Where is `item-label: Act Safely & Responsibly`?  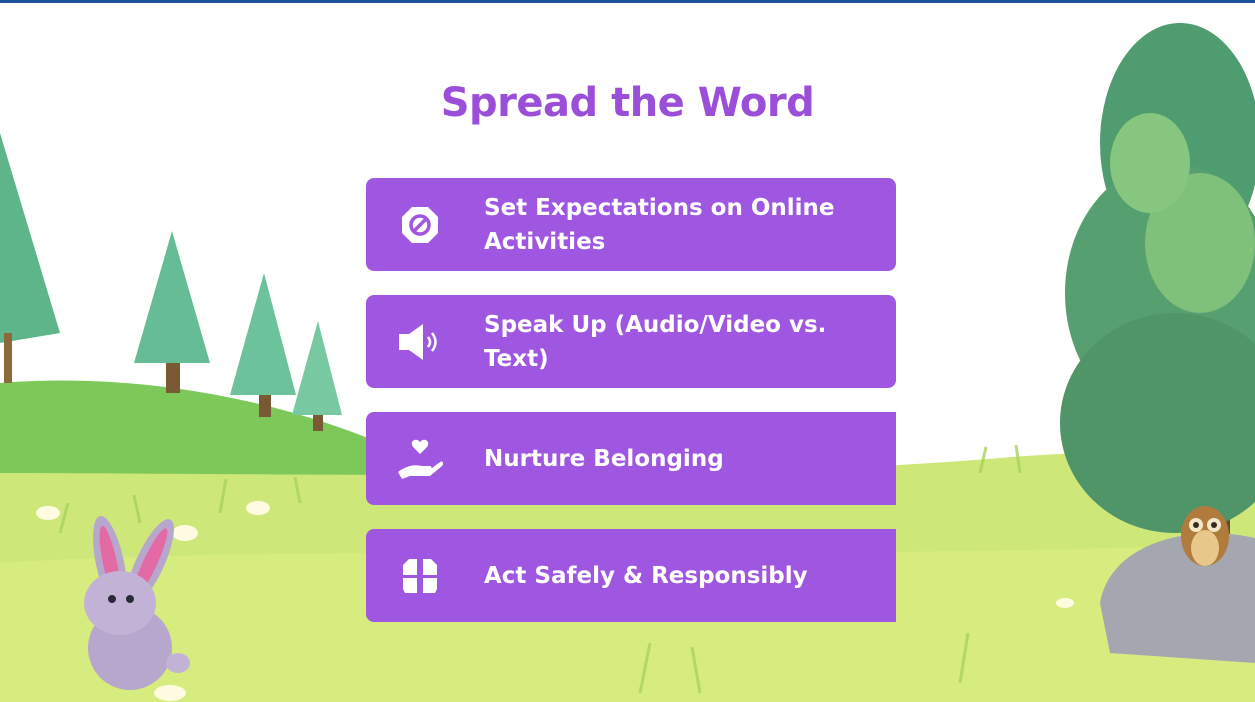
item-label: Act Safely & Responsibly is located at coordinates (646, 575).